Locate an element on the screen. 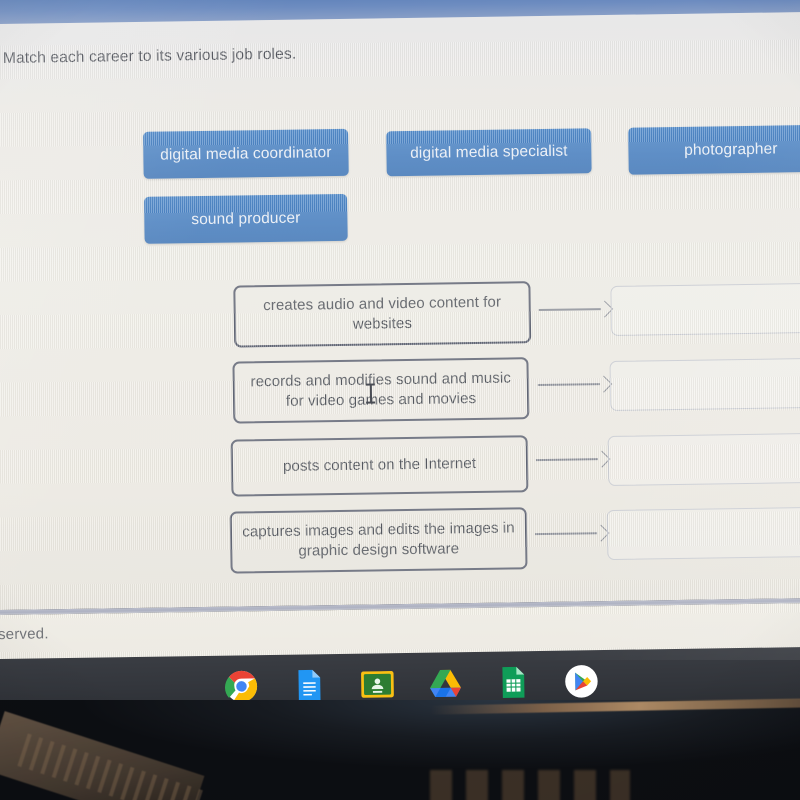 This screenshot has width=800, height=800. chrome-icon is located at coordinates (241, 686).